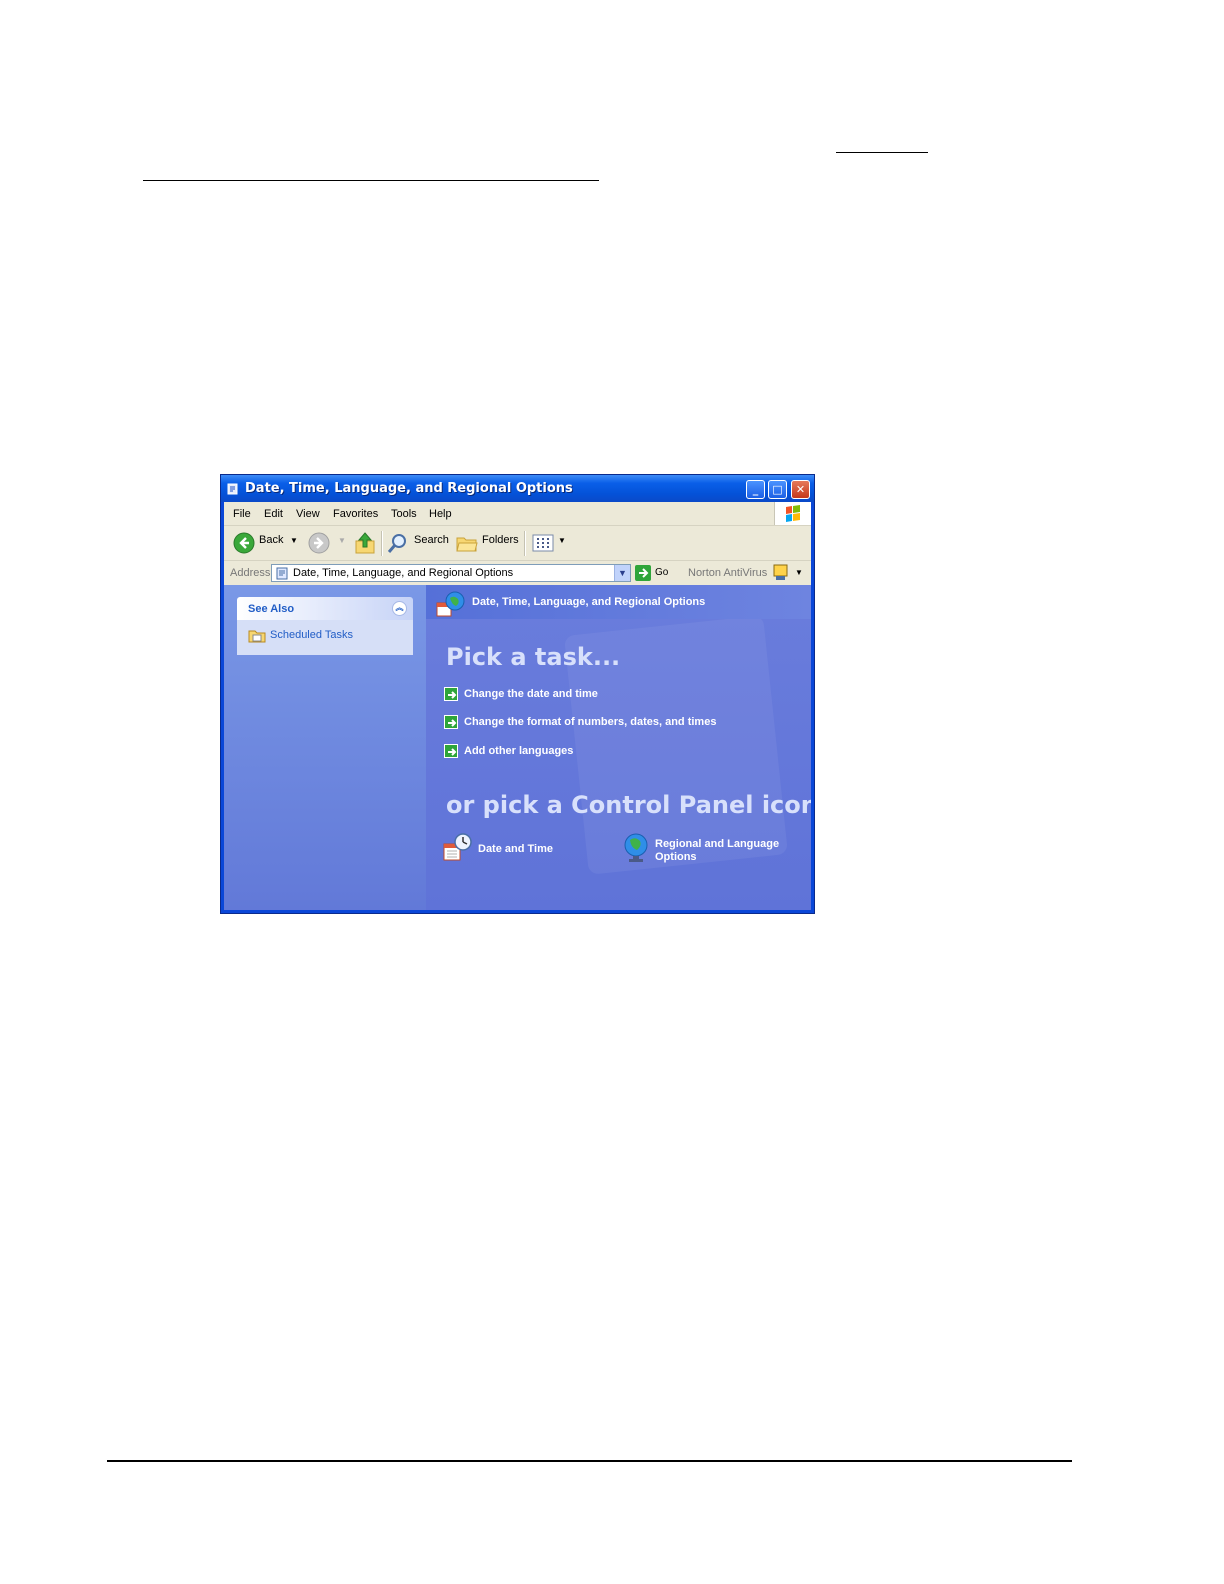 Image resolution: width=1224 pixels, height=1584 pixels. What do you see at coordinates (517, 514) in the screenshot?
I see `menu-bar: File Edit View Favorites Tools Help` at bounding box center [517, 514].